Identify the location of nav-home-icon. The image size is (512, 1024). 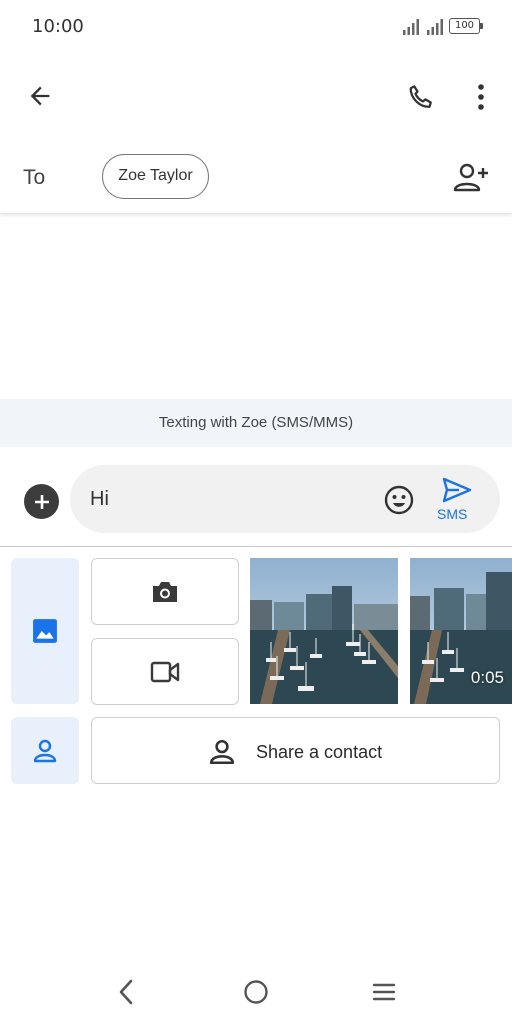
(256, 992).